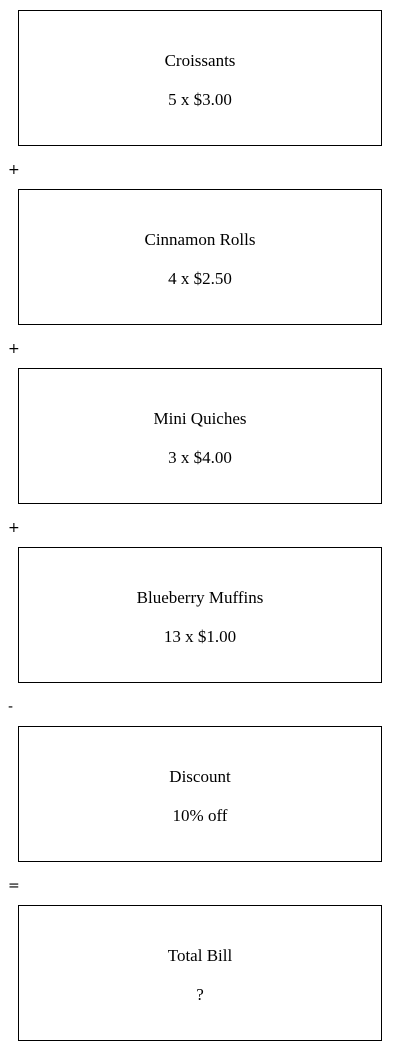 The image size is (400, 1051). Describe the element at coordinates (200, 776) in the screenshot. I see `discount-label: Discount` at that location.